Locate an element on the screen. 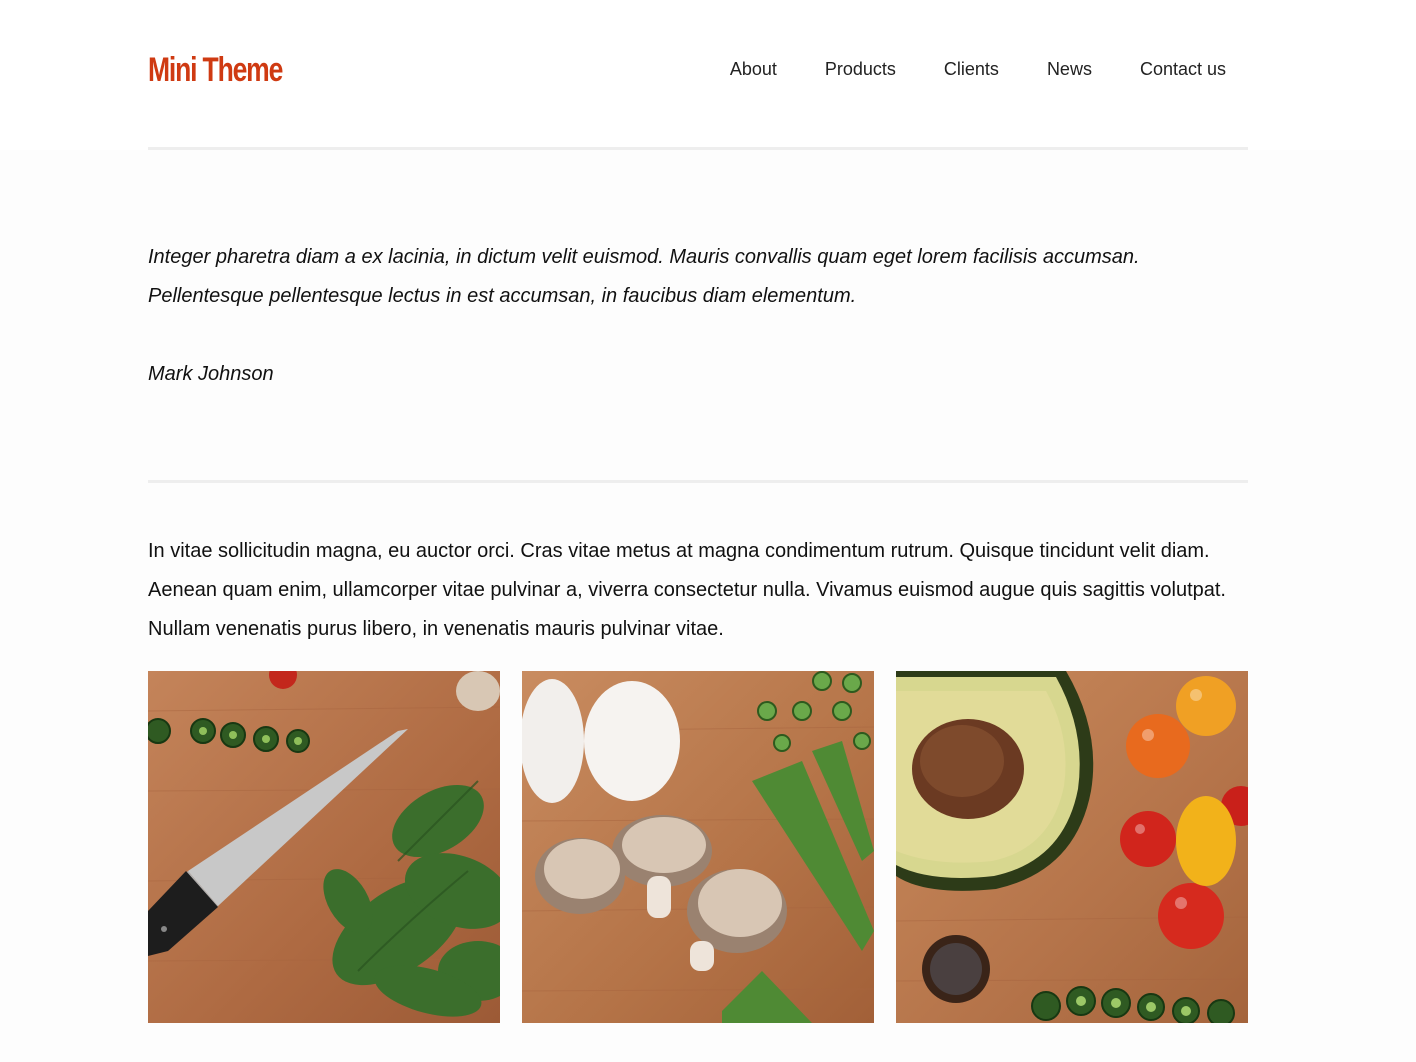  section-divider is located at coordinates (698, 481).